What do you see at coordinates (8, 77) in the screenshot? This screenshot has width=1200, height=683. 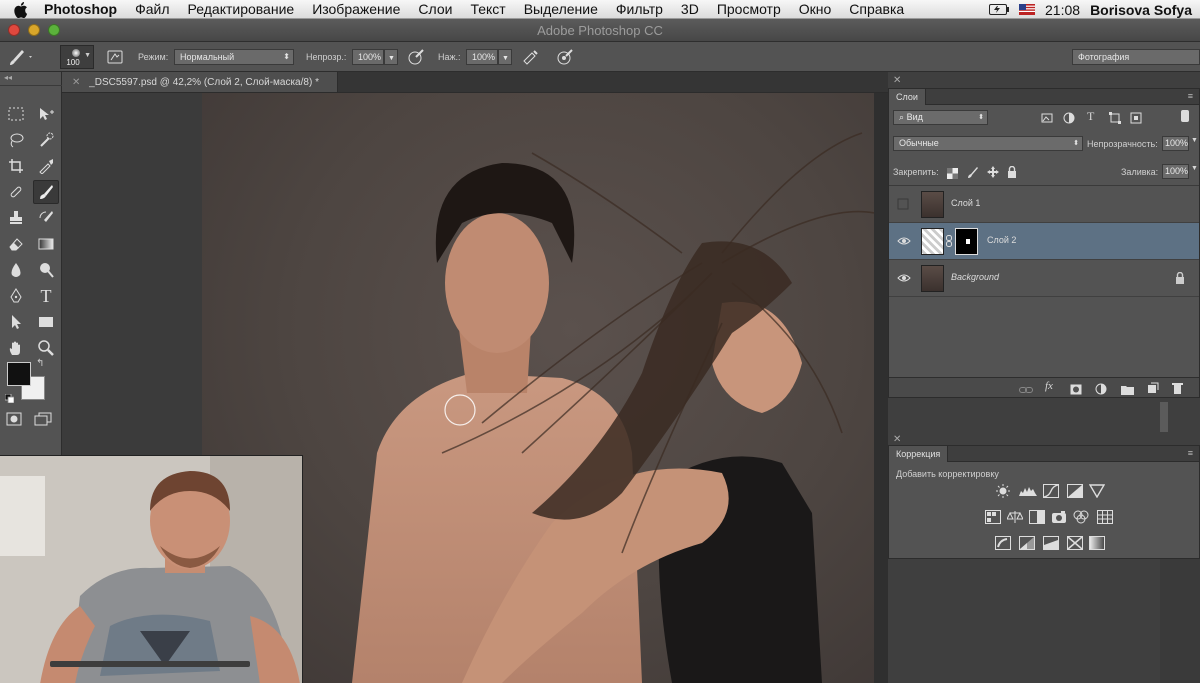 I see `collapse-arrows-icon: ◂◂` at bounding box center [8, 77].